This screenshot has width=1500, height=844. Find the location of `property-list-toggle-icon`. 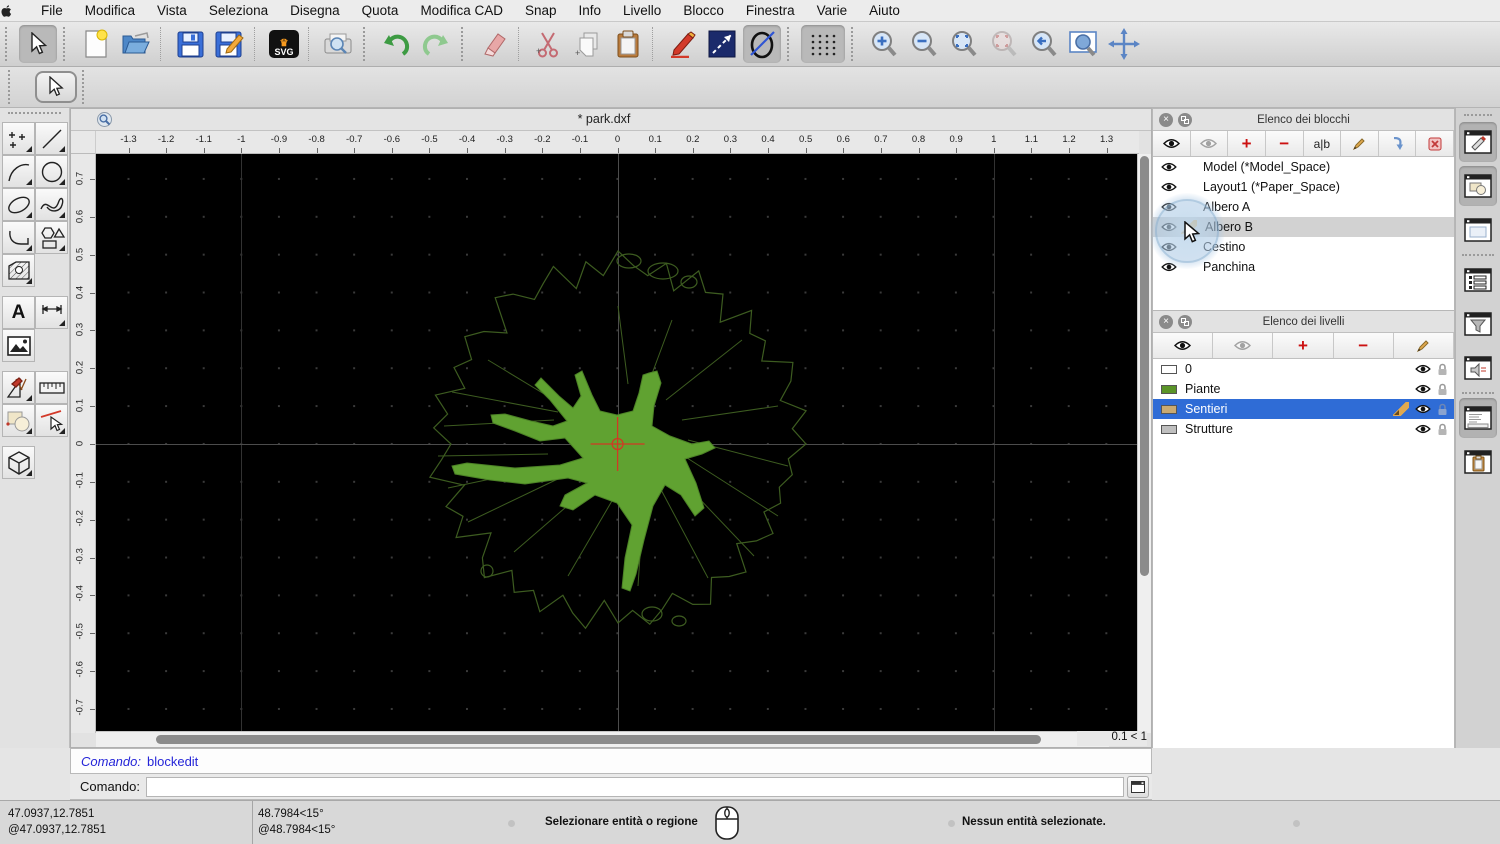

property-list-toggle-icon is located at coordinates (1478, 280).